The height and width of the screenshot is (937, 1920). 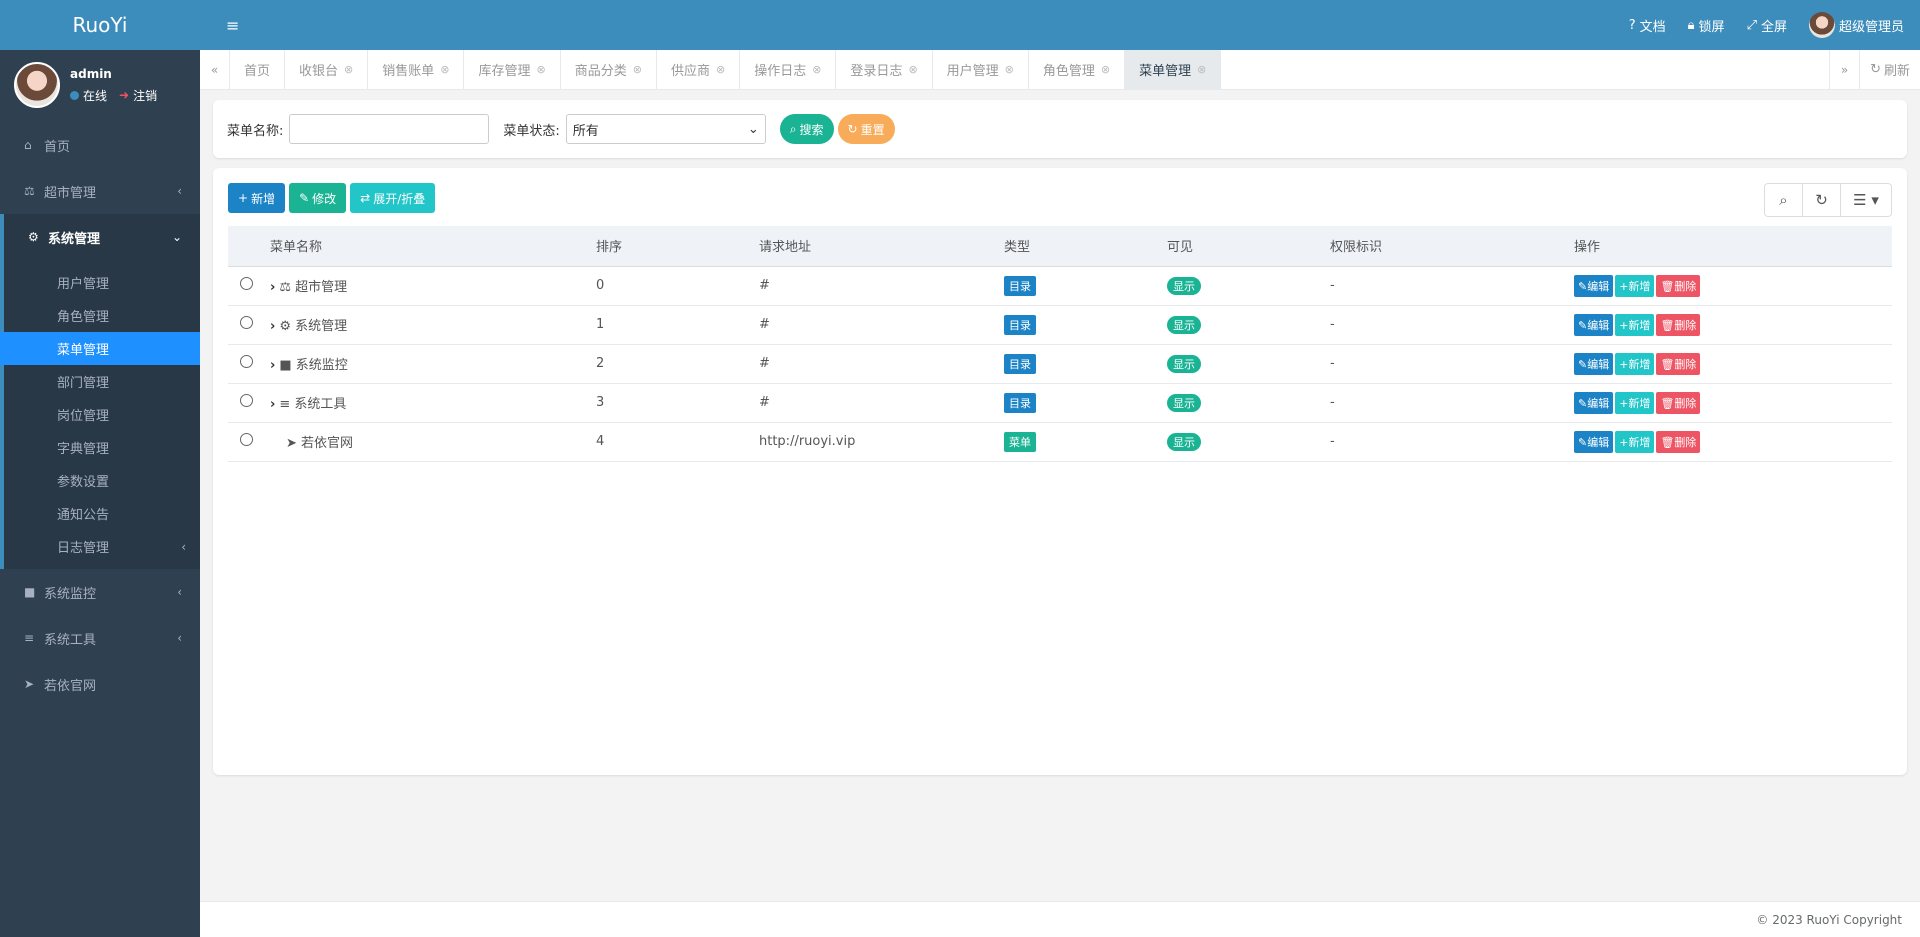 I want to click on menu-name-input, so click(x=389, y=129).